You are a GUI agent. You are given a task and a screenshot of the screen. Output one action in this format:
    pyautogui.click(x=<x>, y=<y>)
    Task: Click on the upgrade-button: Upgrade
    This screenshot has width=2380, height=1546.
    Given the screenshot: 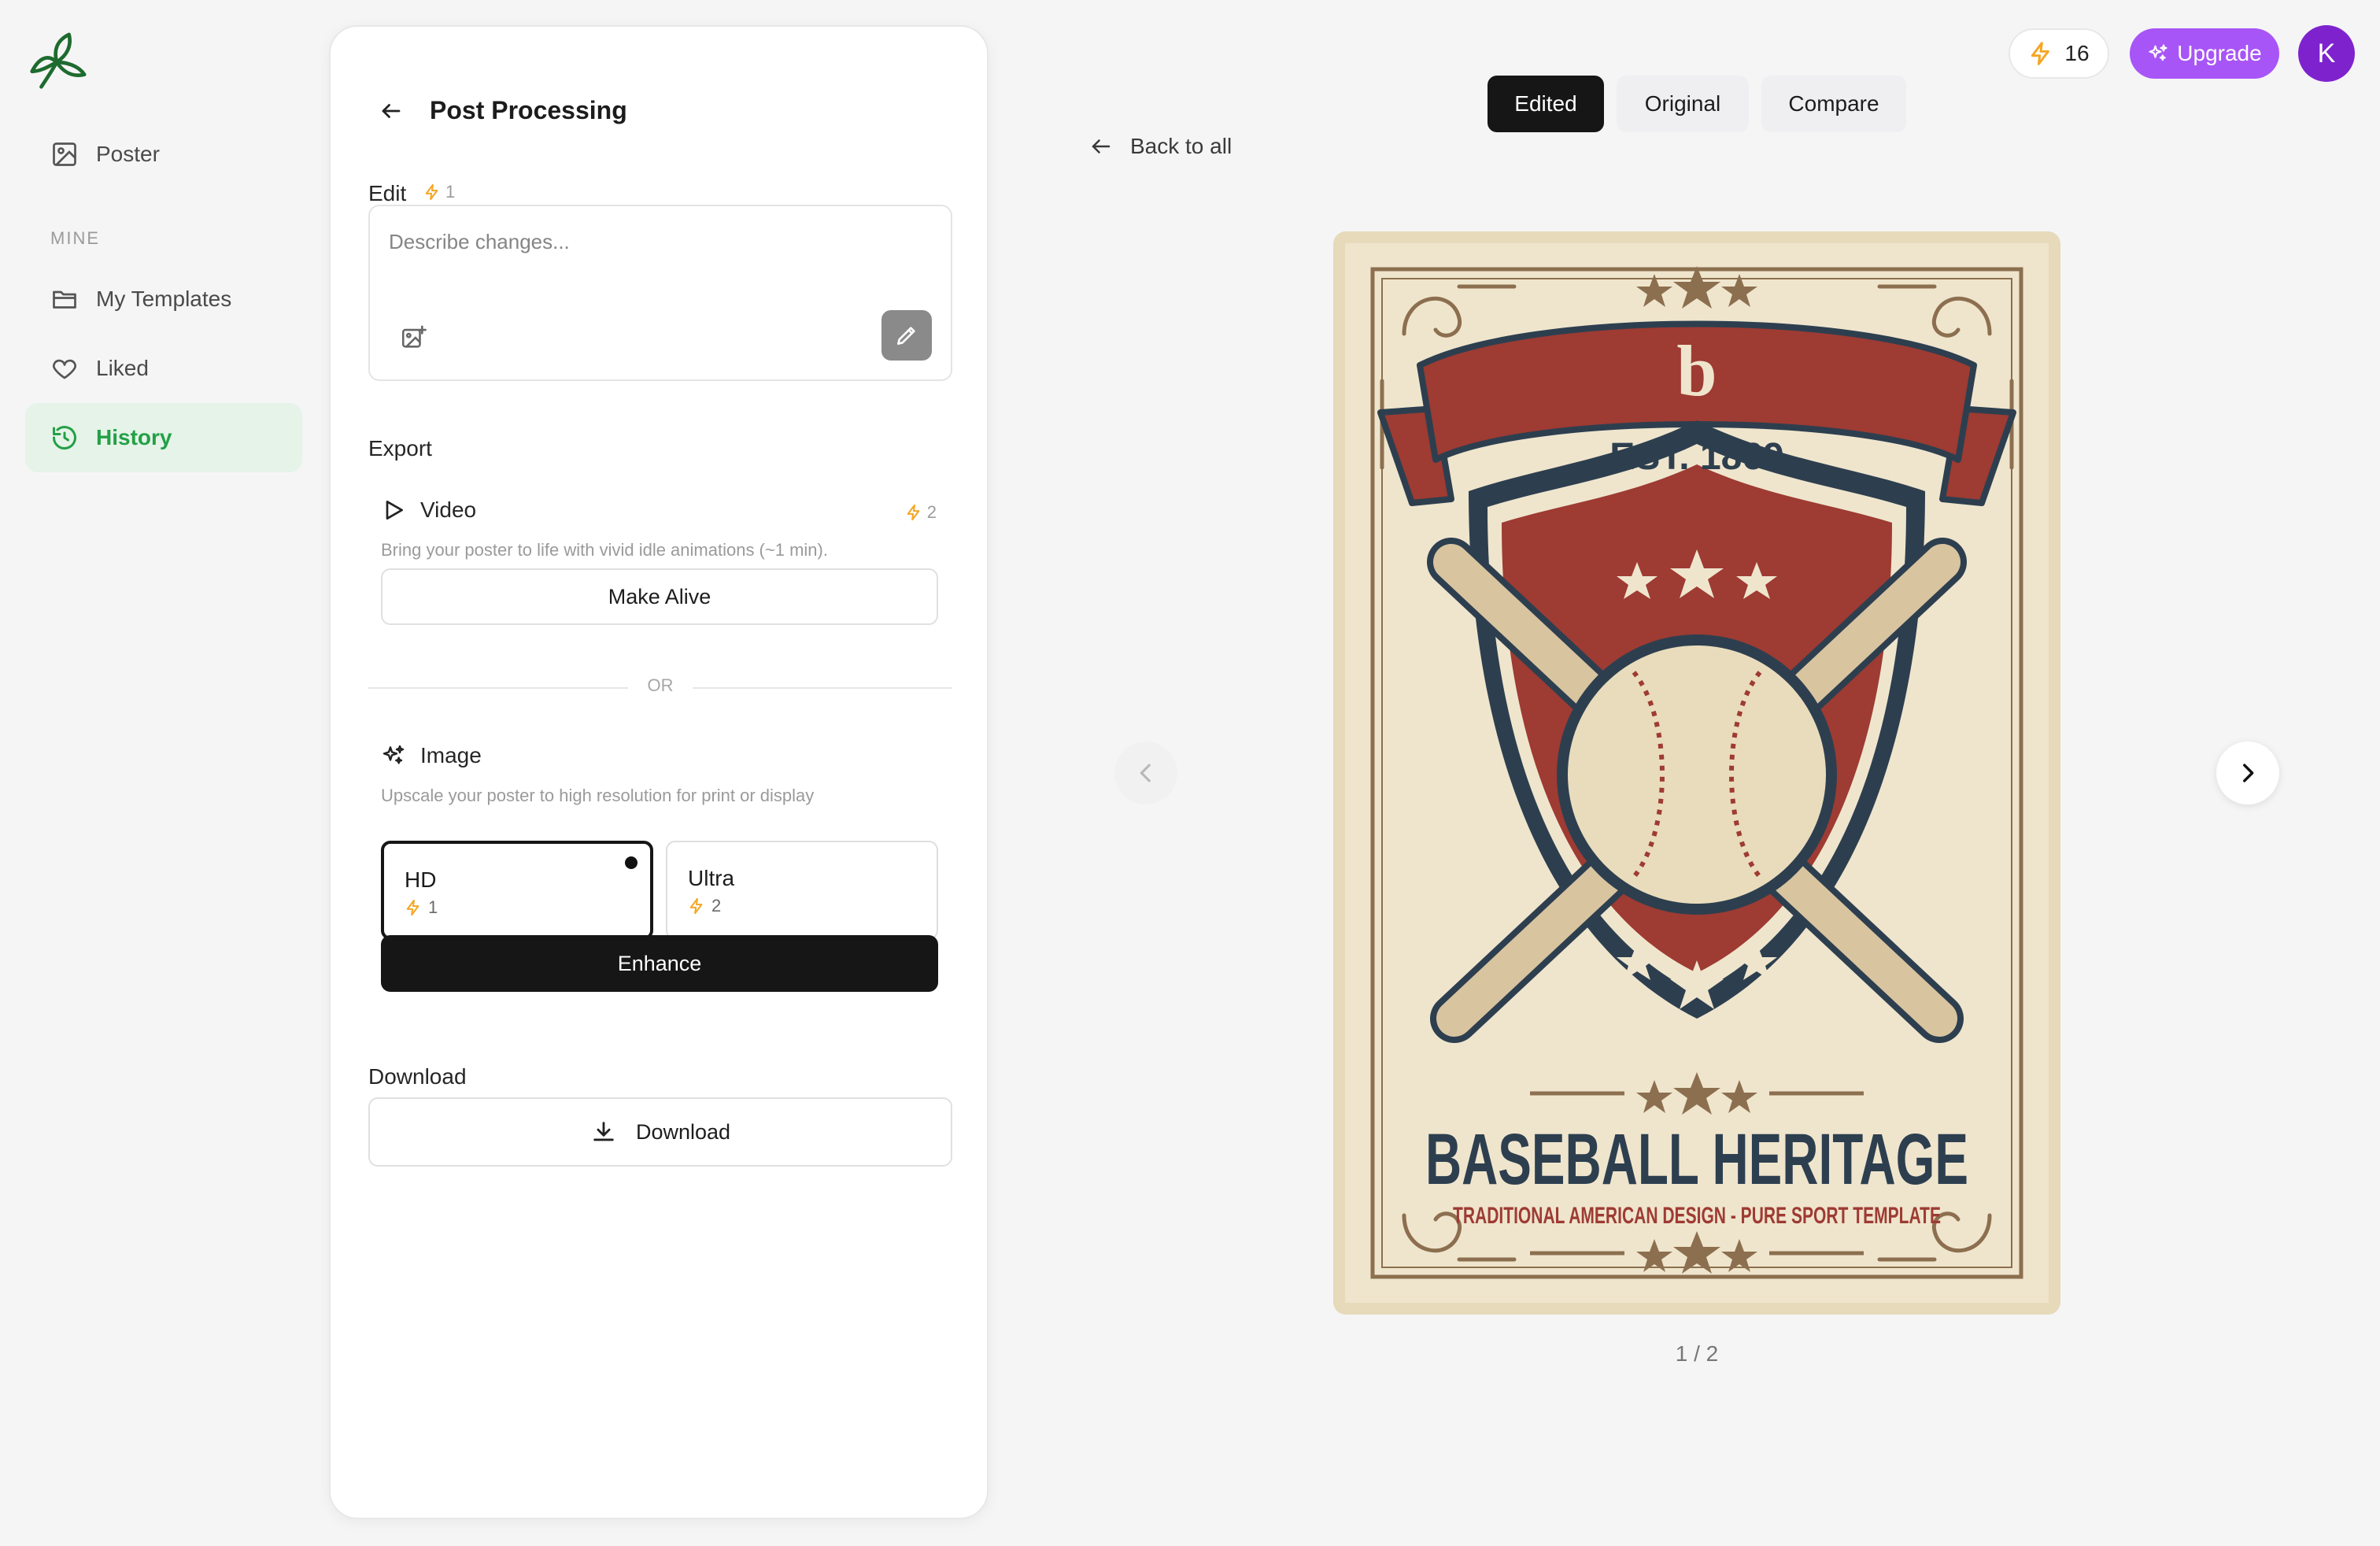 What is the action you would take?
    pyautogui.click(x=2204, y=53)
    